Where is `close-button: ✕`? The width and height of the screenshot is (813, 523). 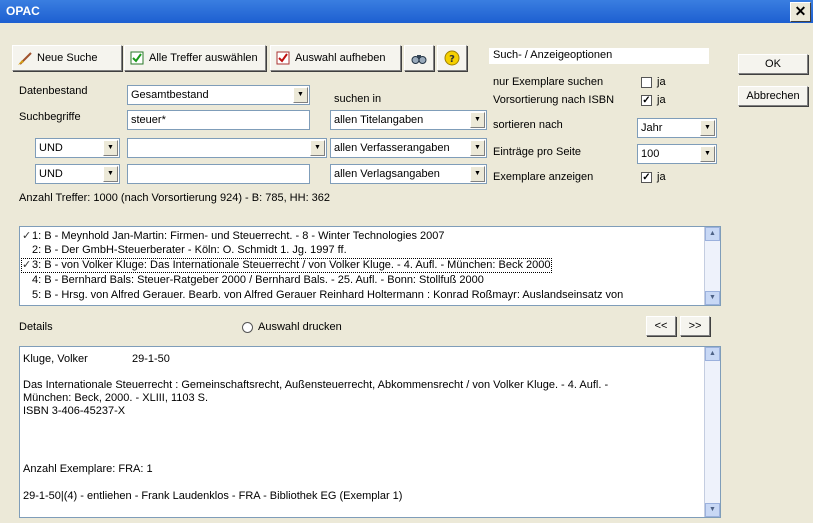
close-button: ✕ is located at coordinates (800, 12).